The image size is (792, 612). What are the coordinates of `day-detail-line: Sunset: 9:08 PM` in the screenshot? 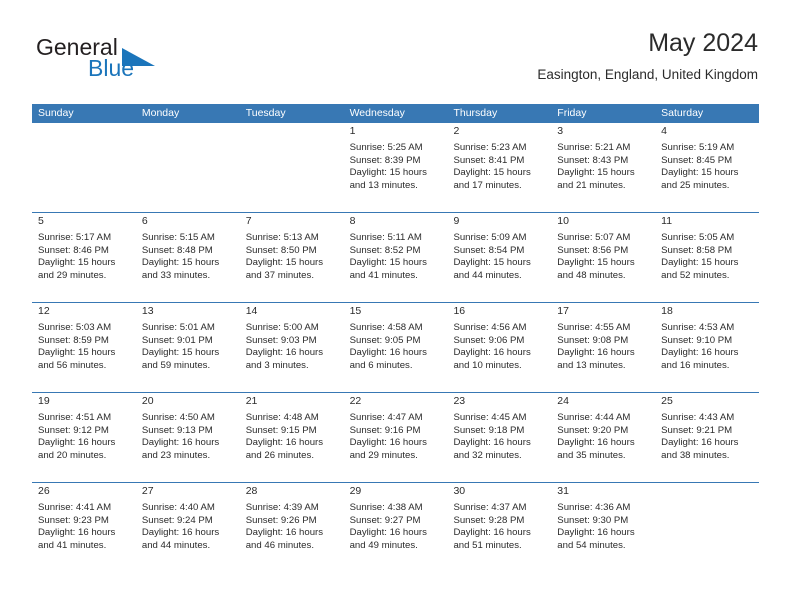 It's located at (593, 340).